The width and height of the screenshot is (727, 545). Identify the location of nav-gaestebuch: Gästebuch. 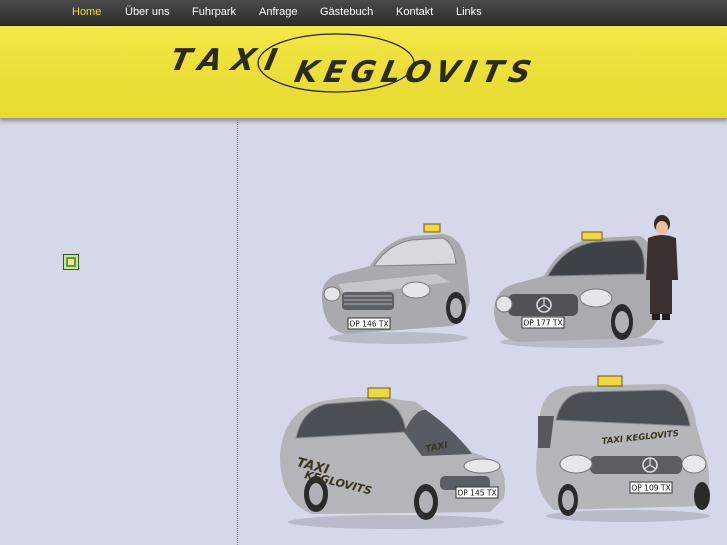
(346, 12).